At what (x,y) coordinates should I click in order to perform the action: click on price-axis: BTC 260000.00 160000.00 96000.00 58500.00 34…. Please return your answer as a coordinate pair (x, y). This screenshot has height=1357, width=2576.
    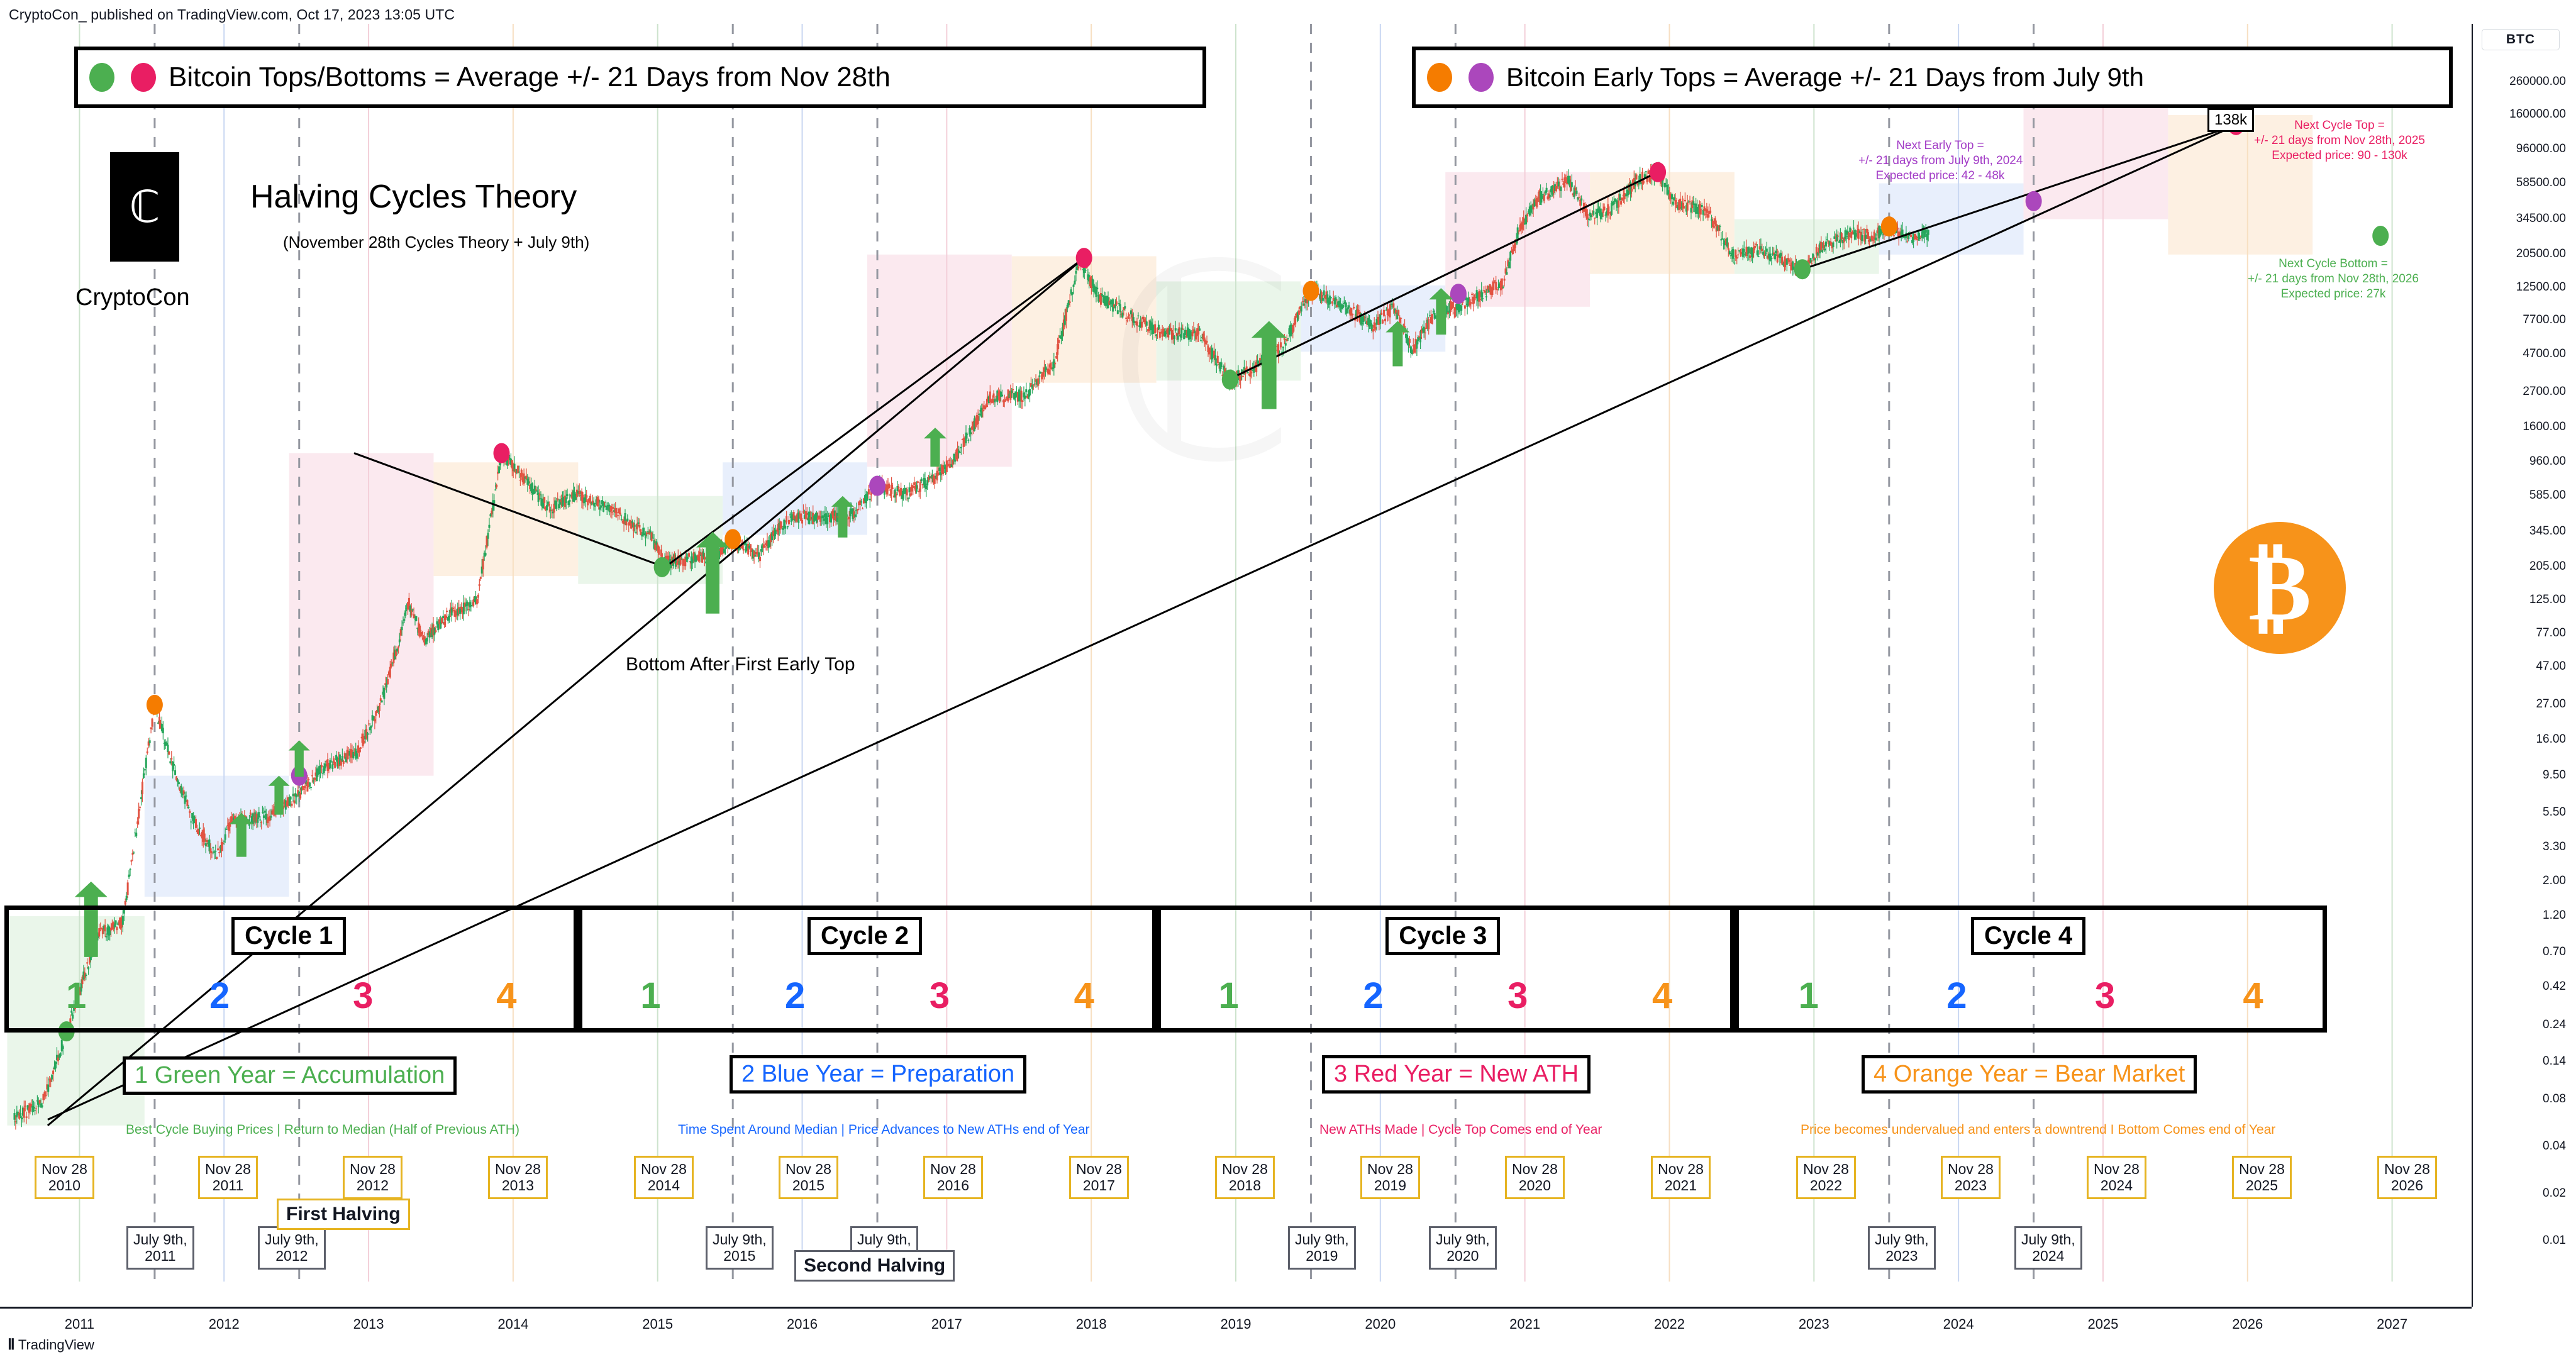
    Looking at the image, I should click on (2524, 665).